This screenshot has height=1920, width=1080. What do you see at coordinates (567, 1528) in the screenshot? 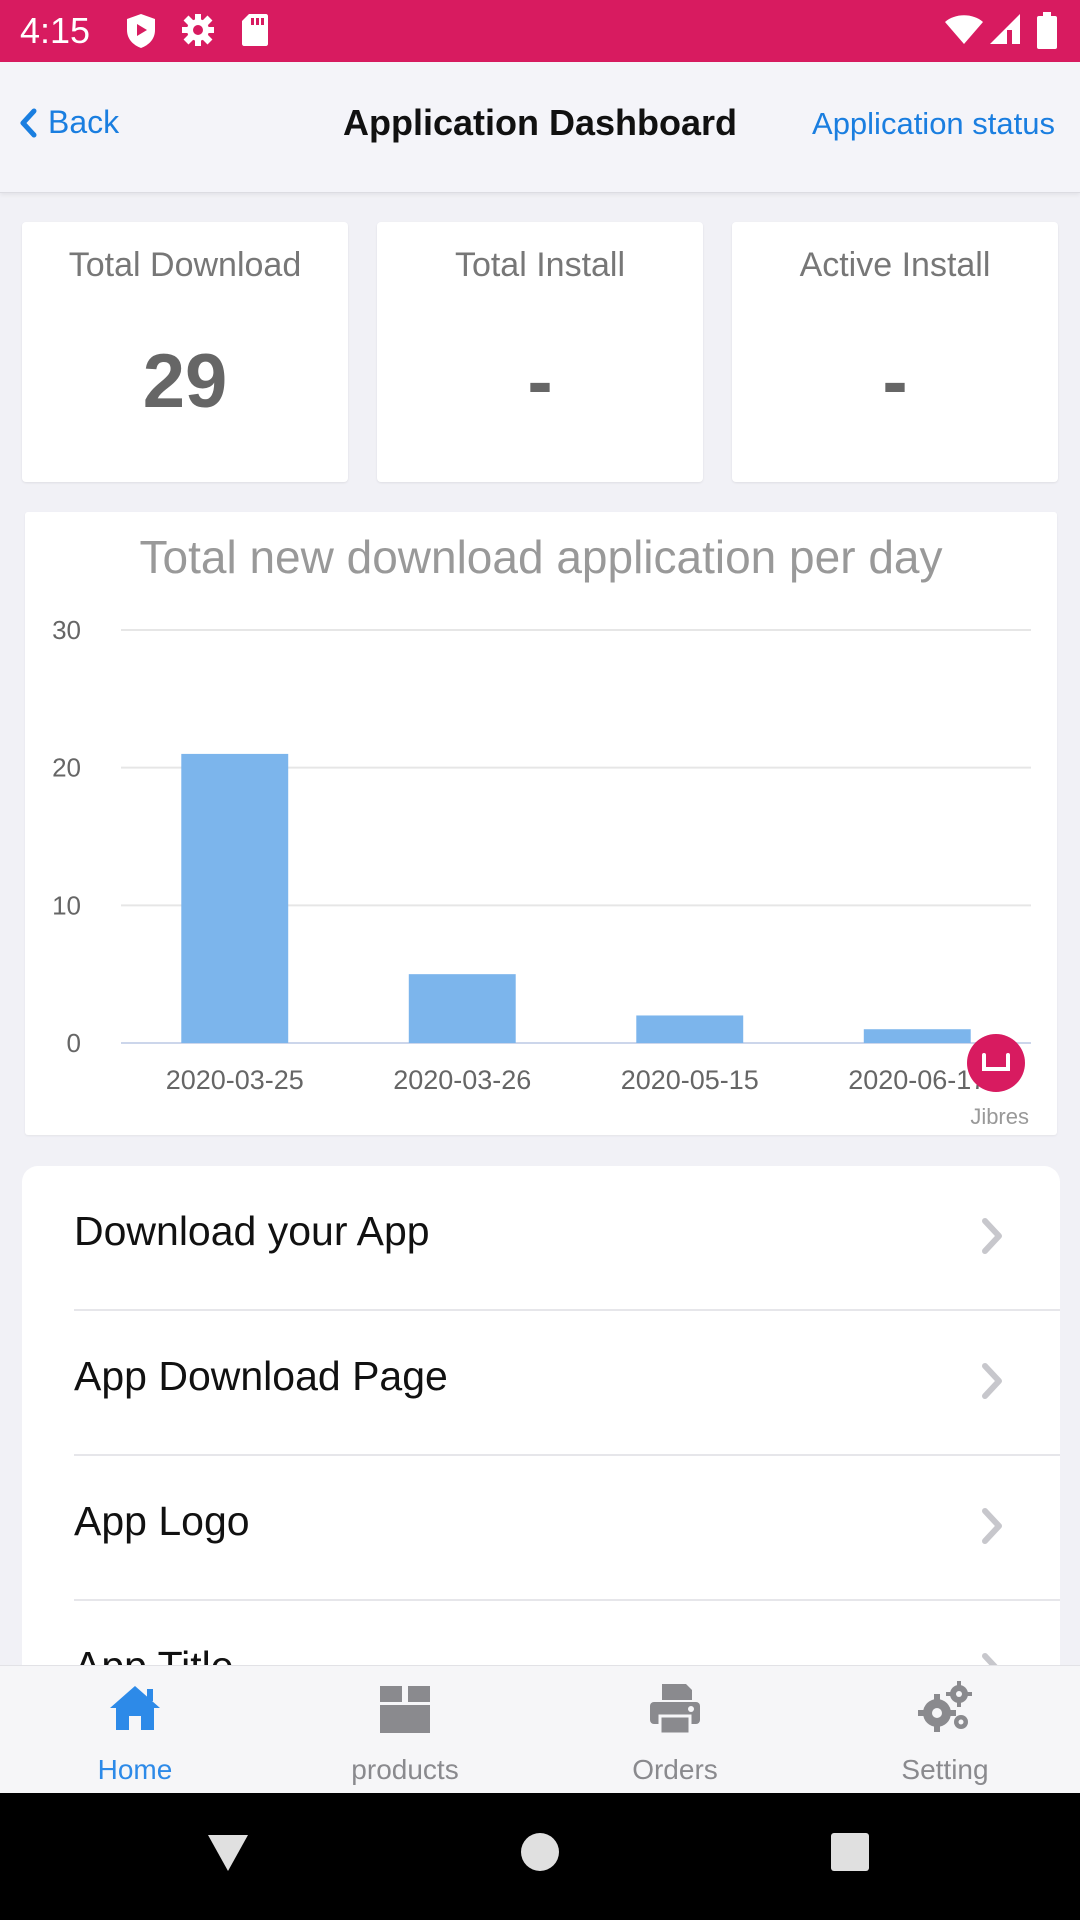
I see `list-item-app-logo: App Logo` at bounding box center [567, 1528].